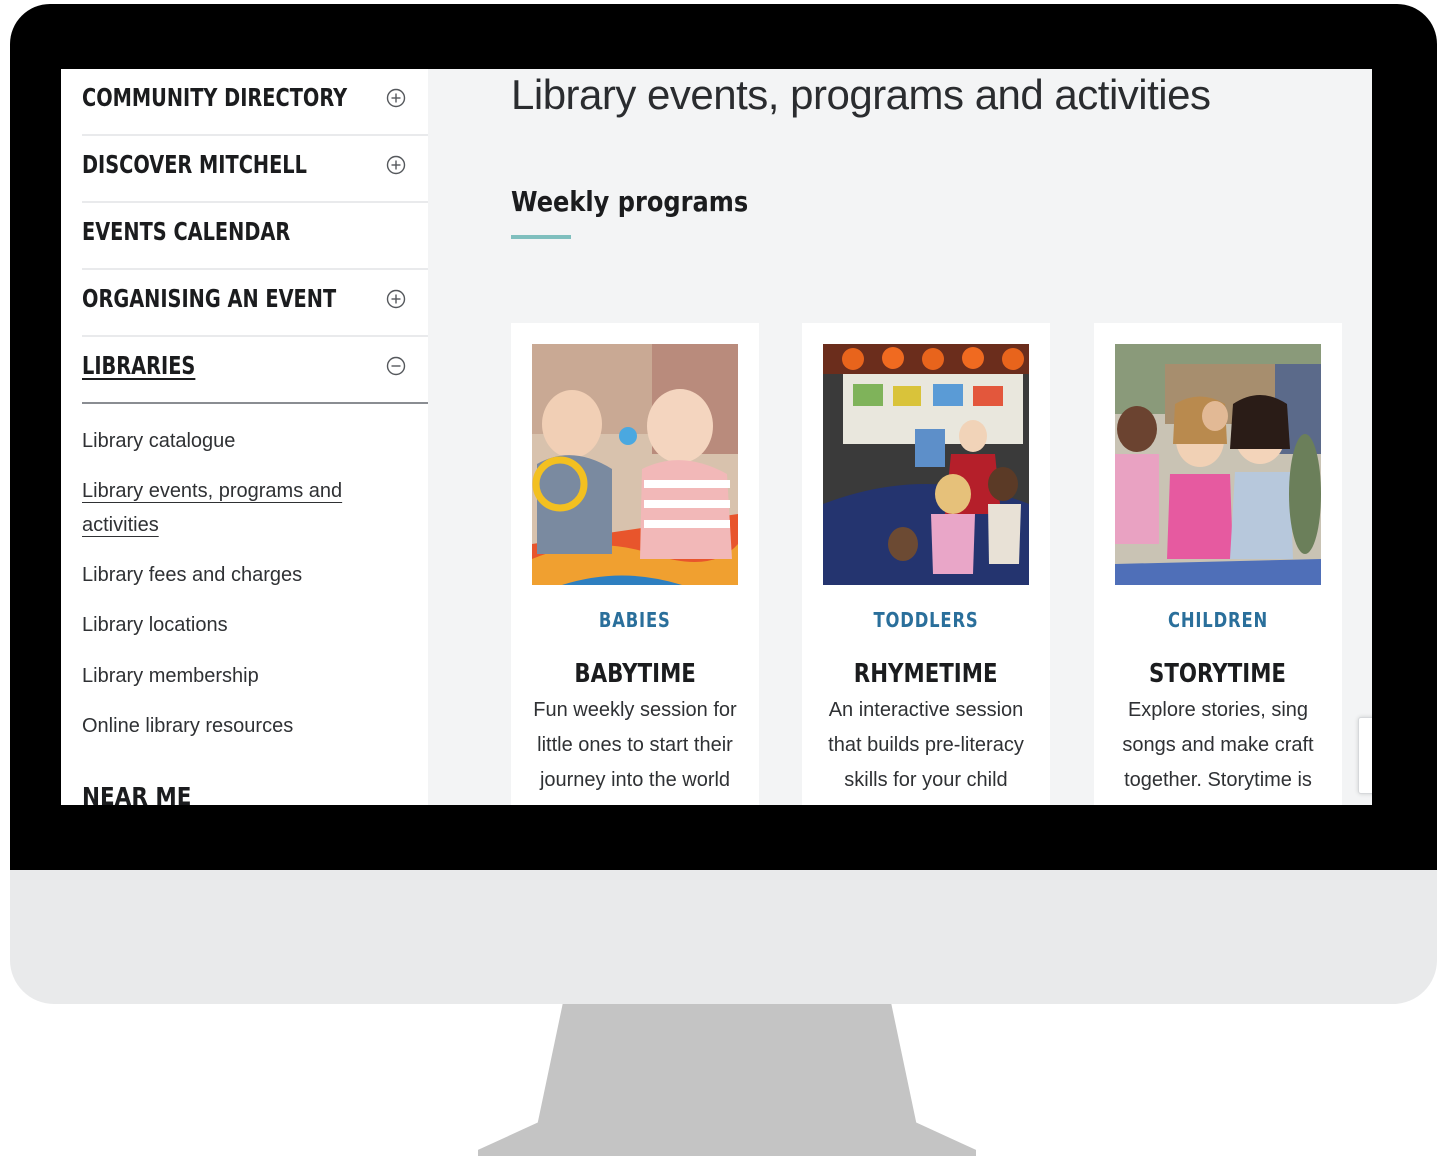 The height and width of the screenshot is (1160, 1437). What do you see at coordinates (139, 365) in the screenshot?
I see `sidebar-item-label: LIBRARIES` at bounding box center [139, 365].